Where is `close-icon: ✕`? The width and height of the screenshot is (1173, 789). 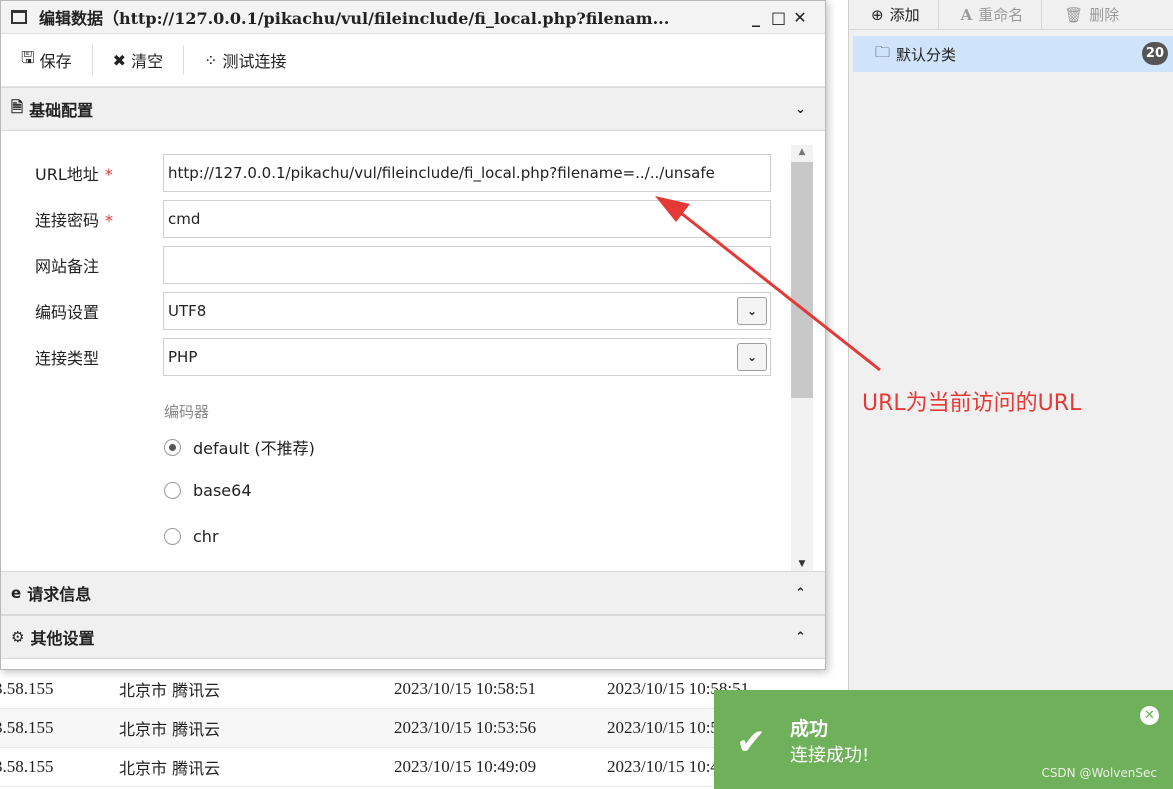
close-icon: ✕ is located at coordinates (1149, 715).